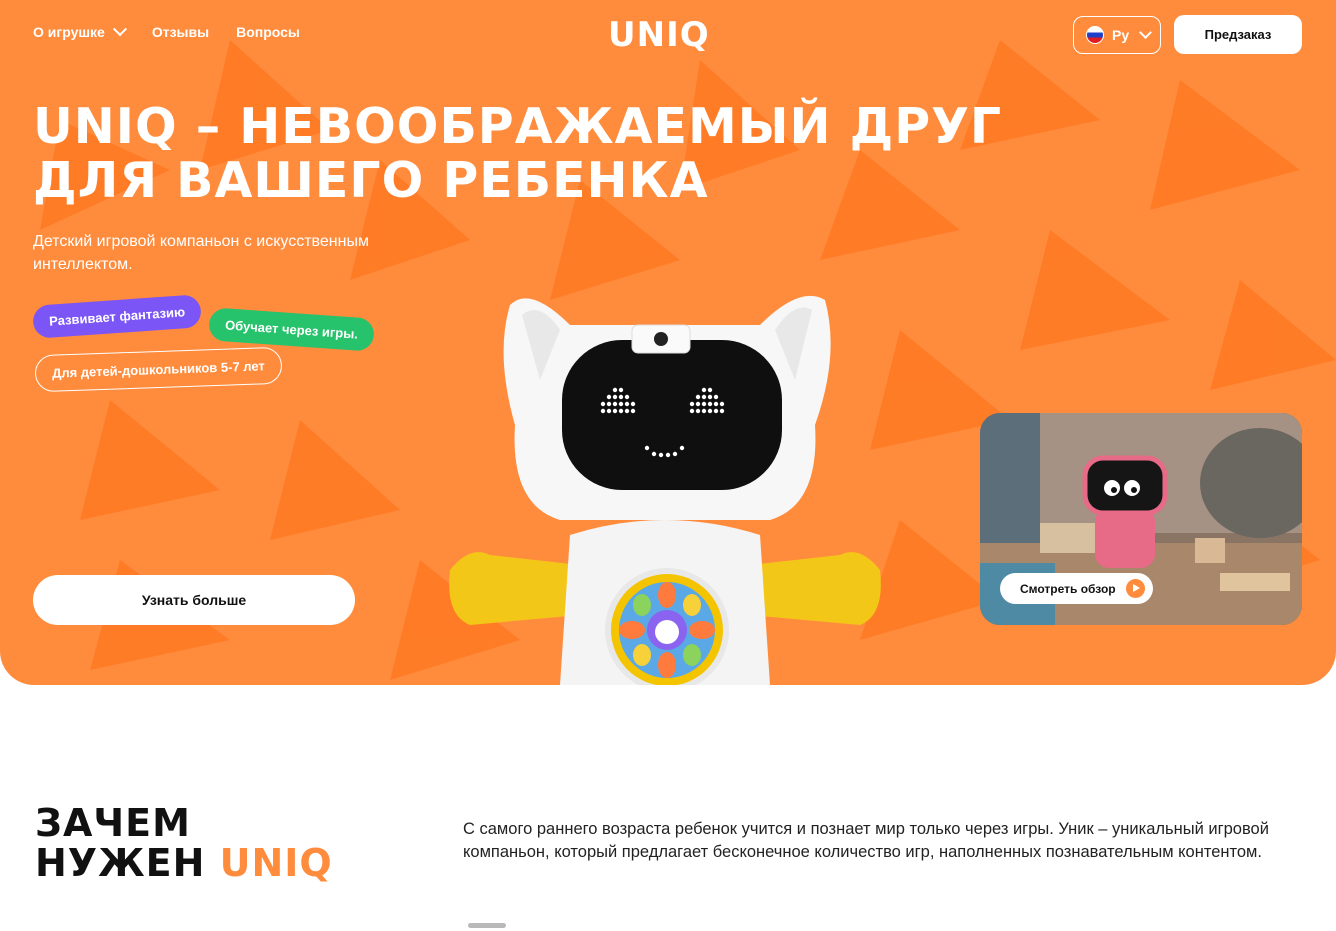 Image resolution: width=1336 pixels, height=931 pixels. I want to click on play-icon, so click(1135, 588).